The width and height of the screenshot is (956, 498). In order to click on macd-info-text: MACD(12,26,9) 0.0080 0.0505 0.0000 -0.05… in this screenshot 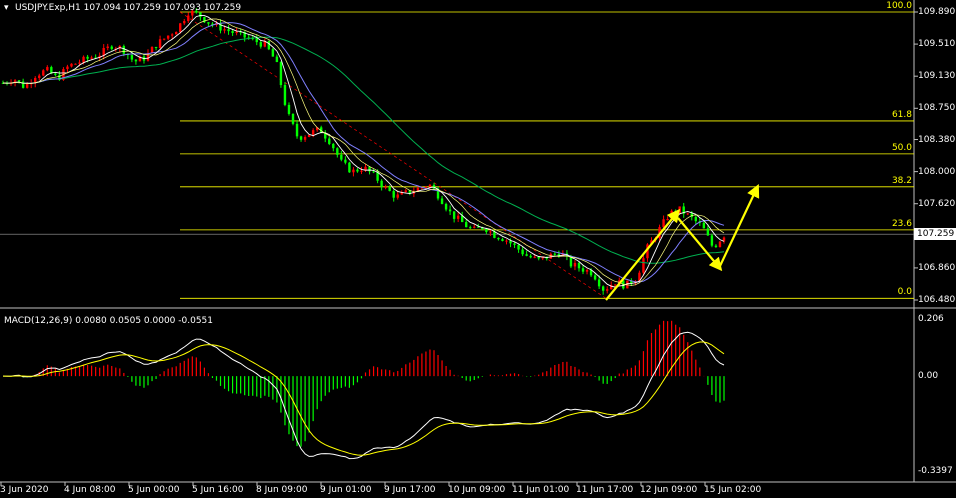, I will do `click(109, 321)`.